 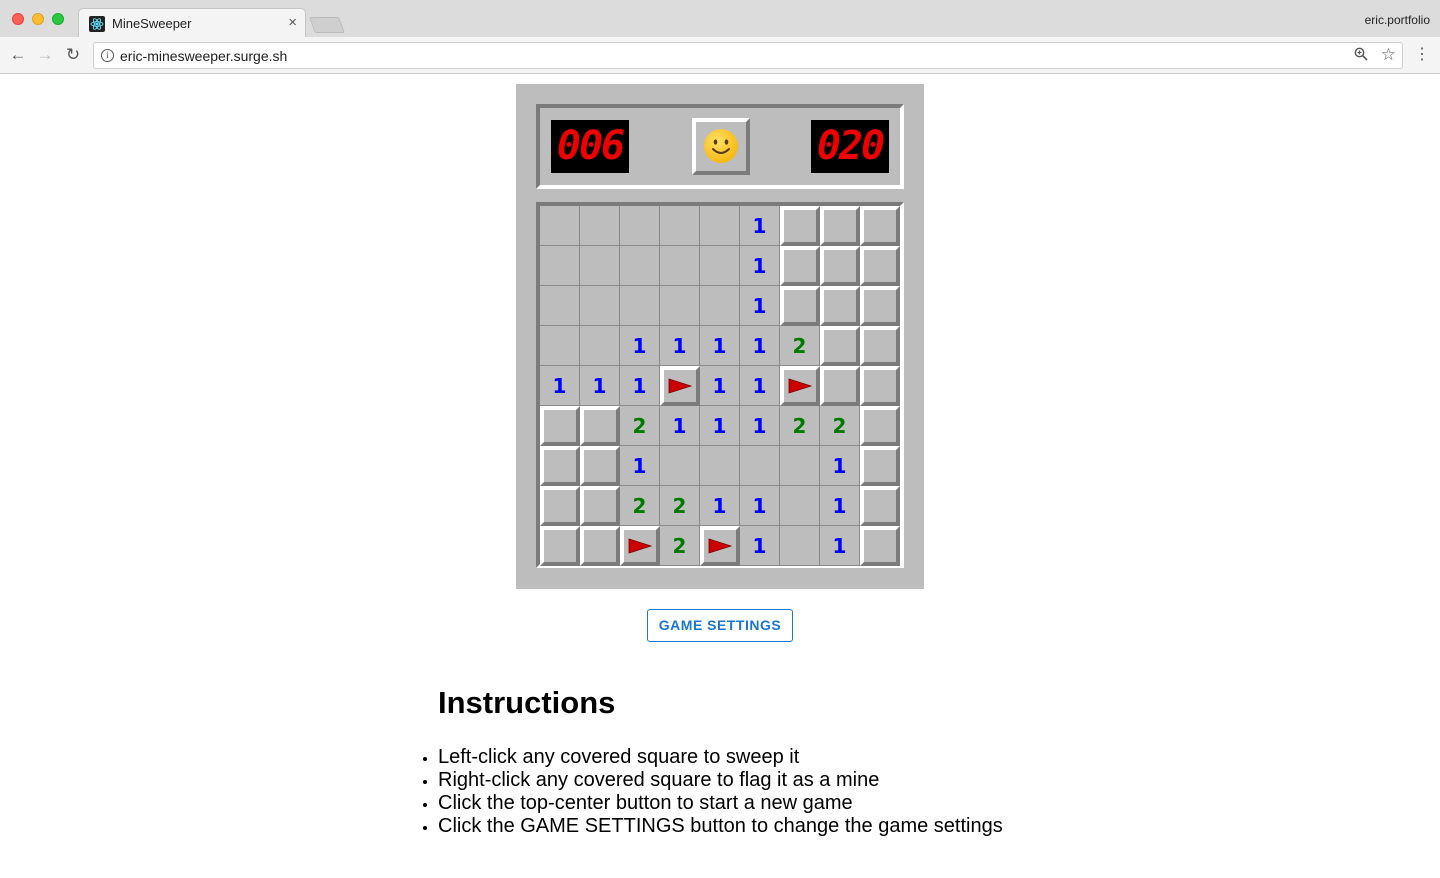 I want to click on info-icon: i, so click(x=107, y=55).